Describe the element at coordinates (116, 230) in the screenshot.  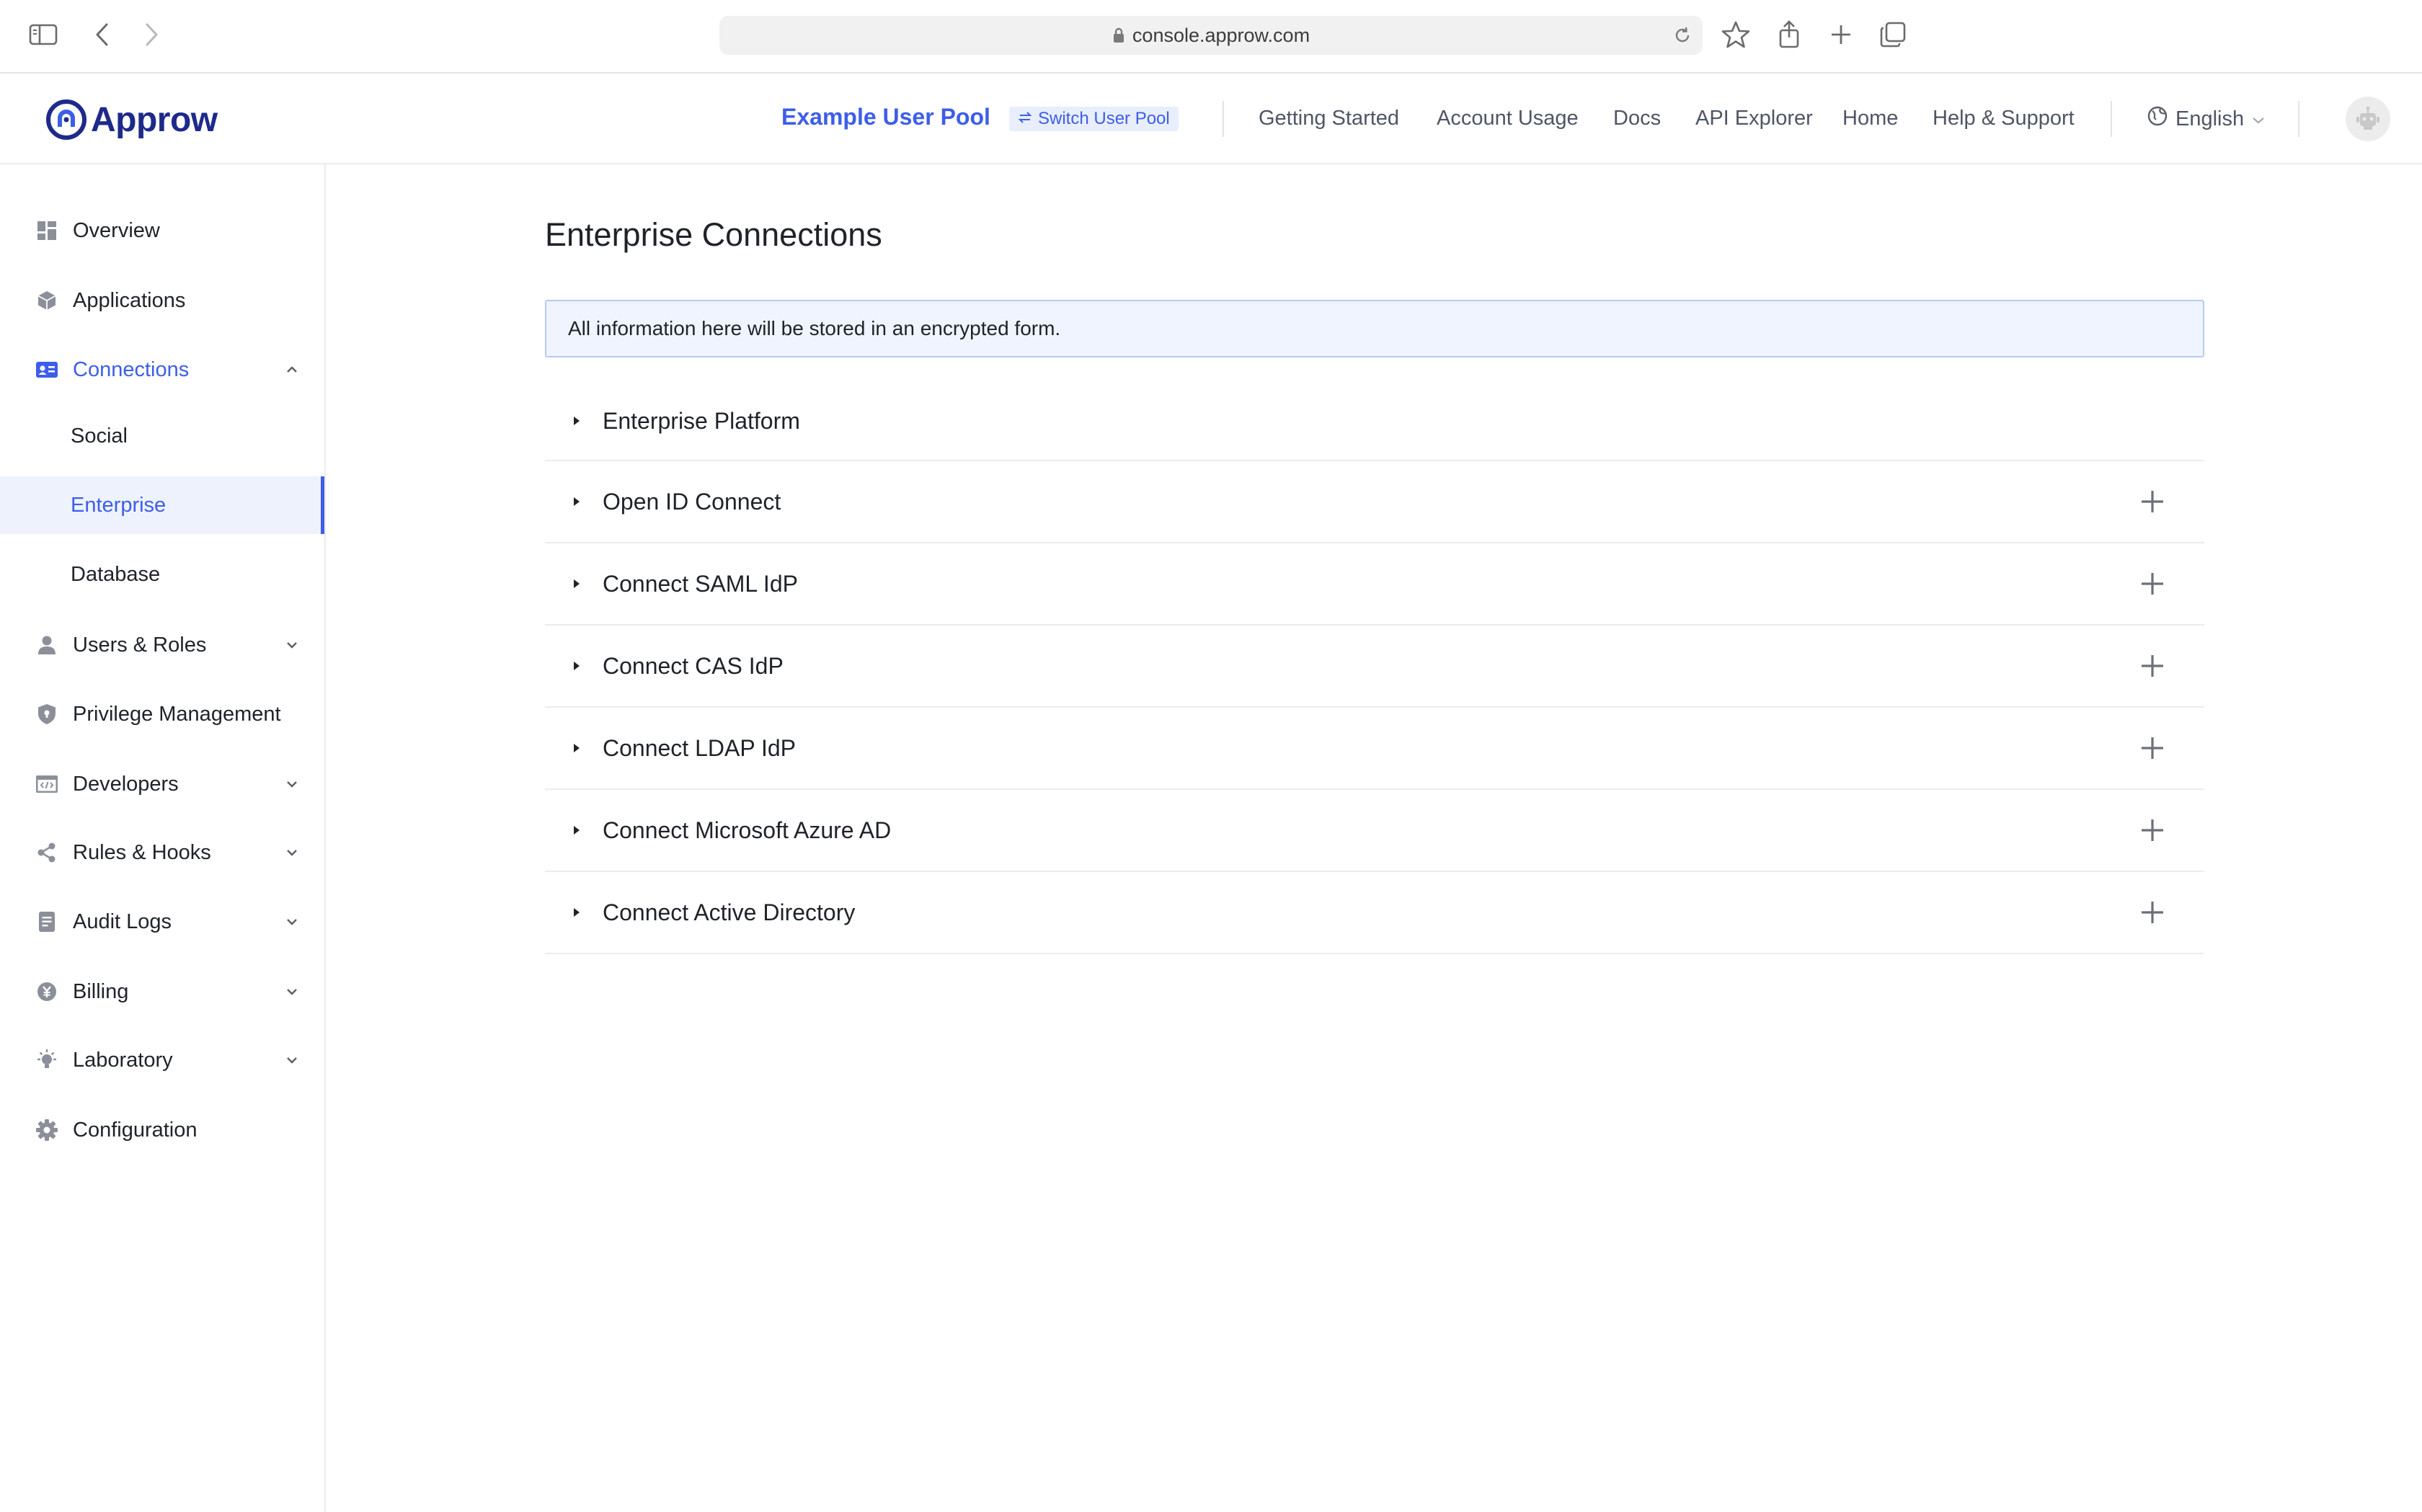
I see `sidebar-item-label: Overview` at that location.